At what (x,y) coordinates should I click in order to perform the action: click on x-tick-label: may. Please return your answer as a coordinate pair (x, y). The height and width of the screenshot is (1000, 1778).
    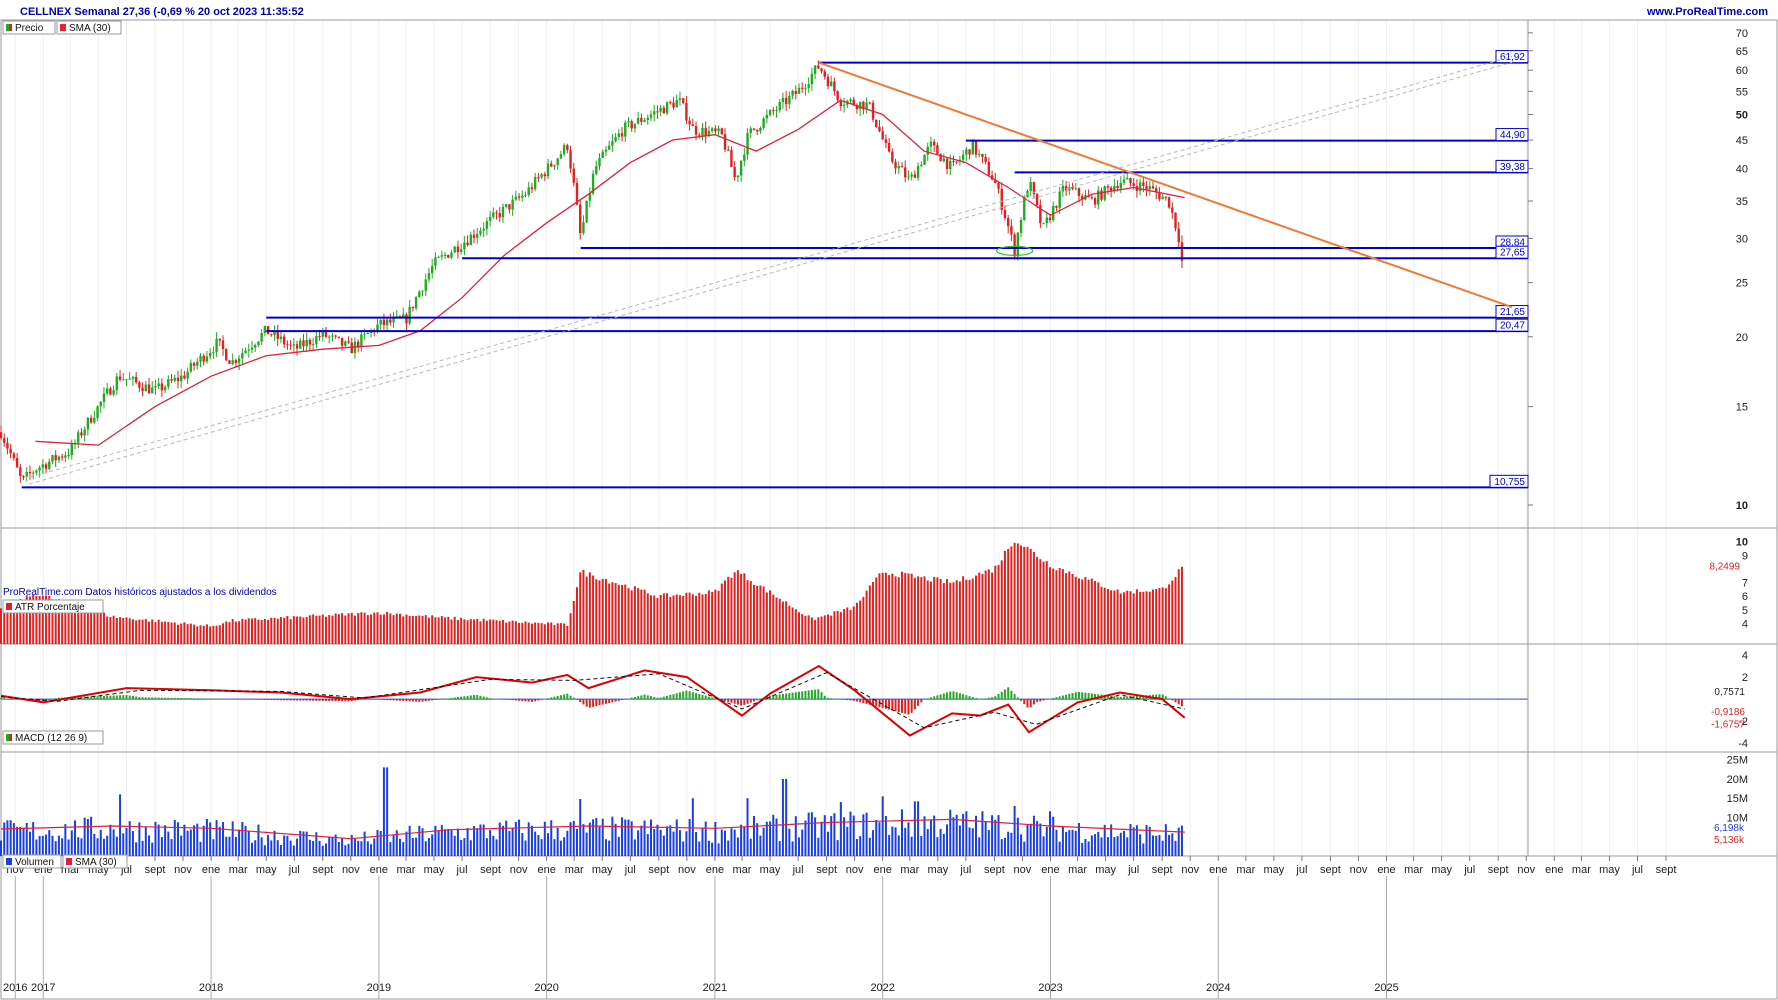
    Looking at the image, I should click on (937, 870).